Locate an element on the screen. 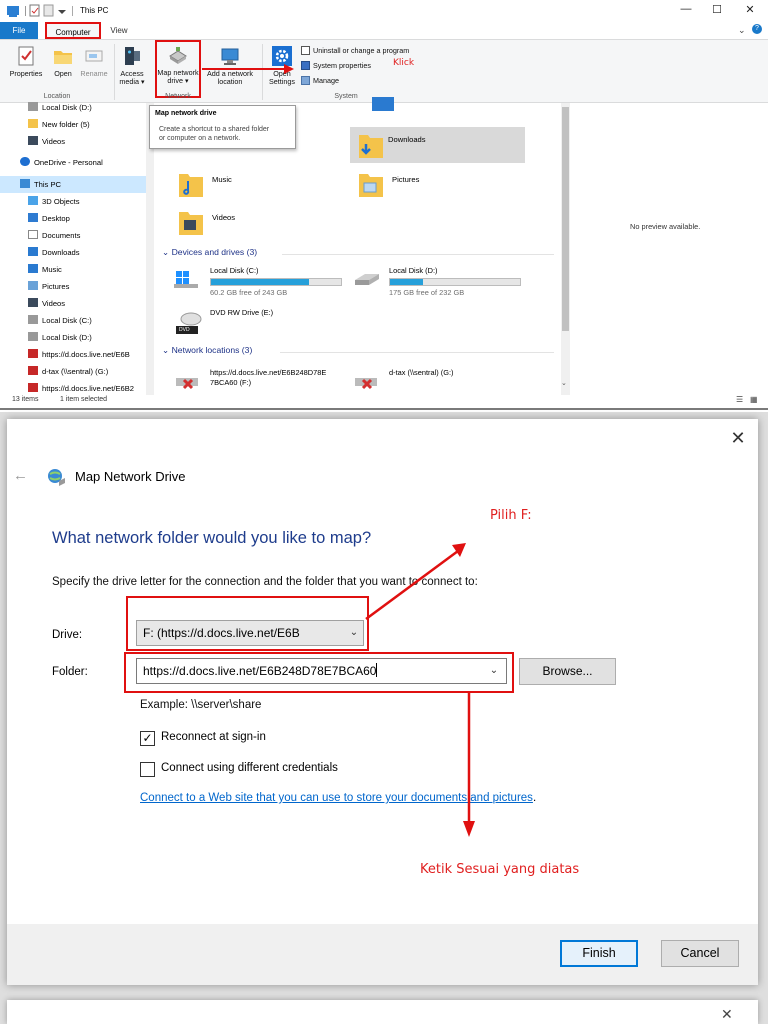  tiles-view-icon: ▦ is located at coordinates (754, 399).